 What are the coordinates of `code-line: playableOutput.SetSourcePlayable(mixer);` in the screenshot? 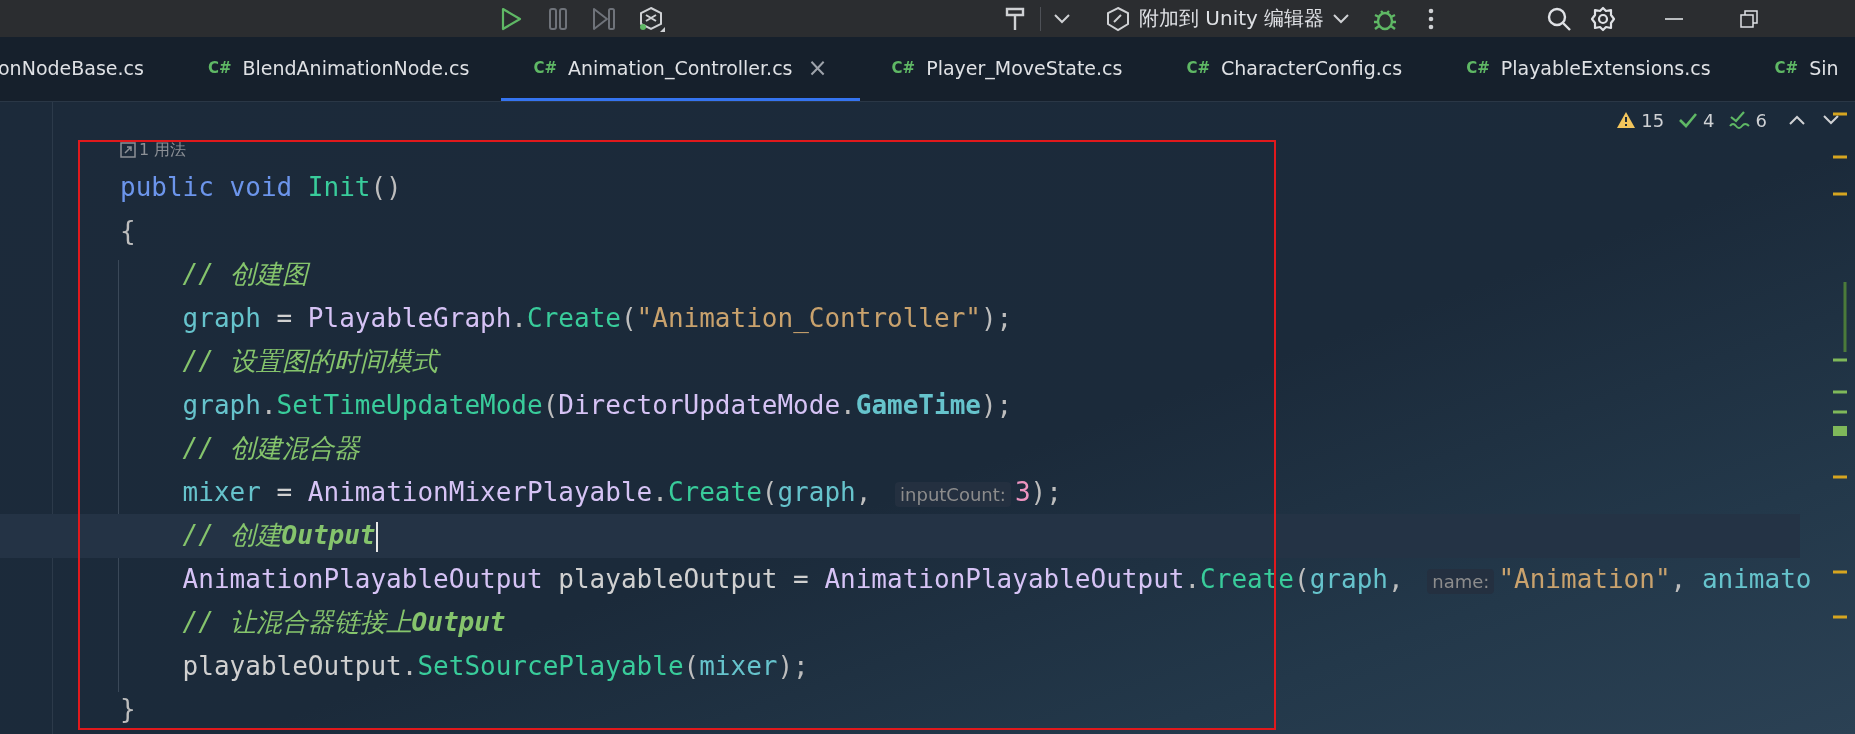 It's located at (495, 666).